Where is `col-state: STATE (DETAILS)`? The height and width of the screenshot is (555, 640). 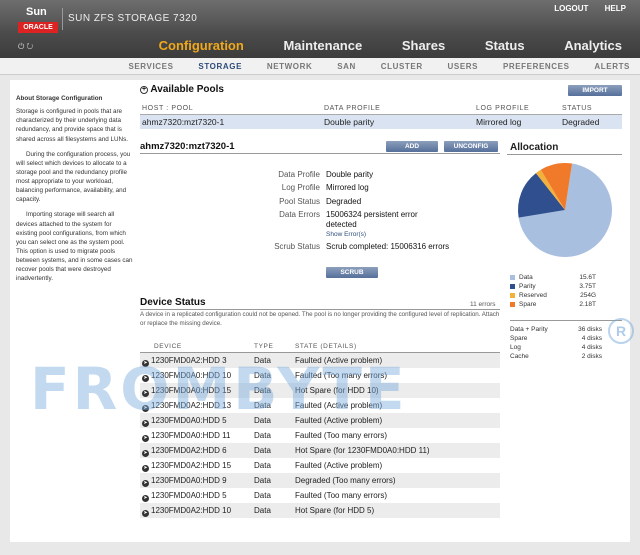
col-state: STATE (DETAILS) is located at coordinates (326, 346).